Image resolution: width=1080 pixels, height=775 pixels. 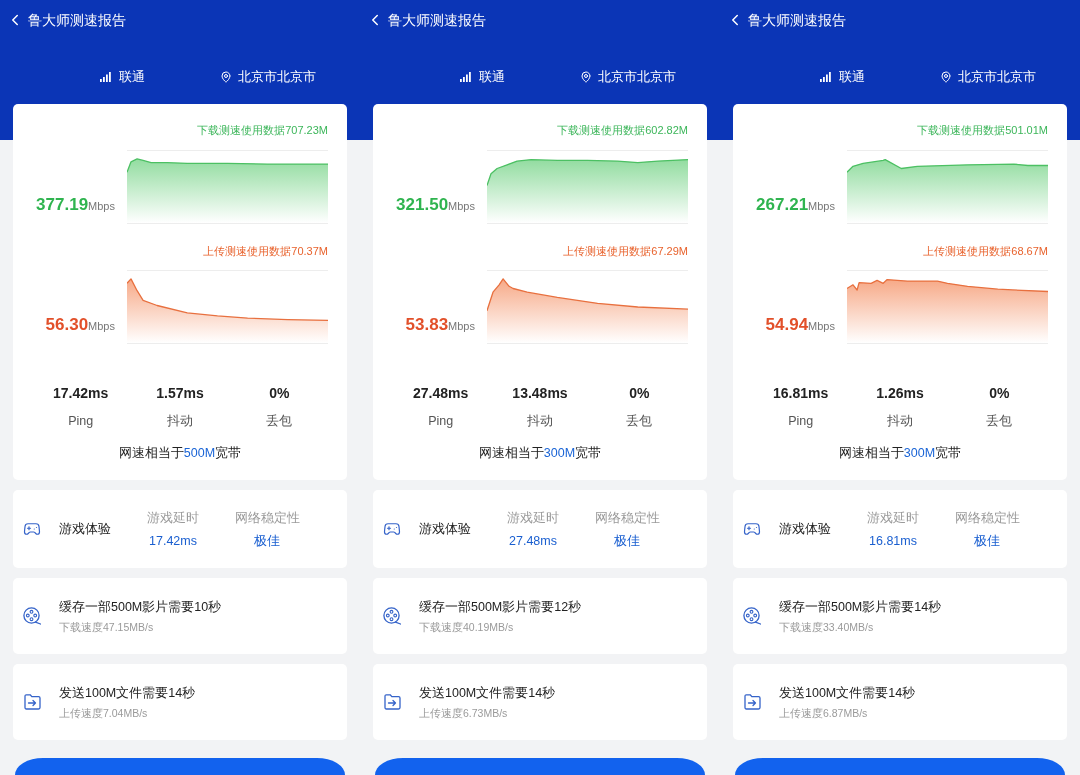 I want to click on download-data-usage: 下载测速使用数据602.82M, so click(x=622, y=130).